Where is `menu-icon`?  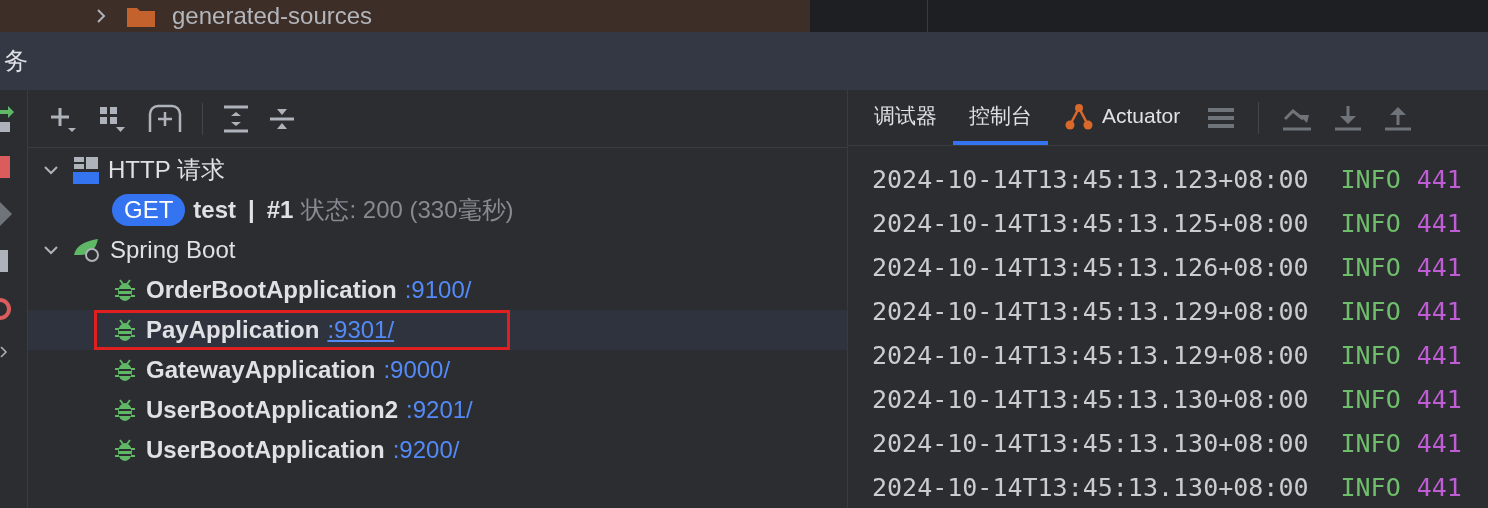
menu-icon is located at coordinates (1221, 117).